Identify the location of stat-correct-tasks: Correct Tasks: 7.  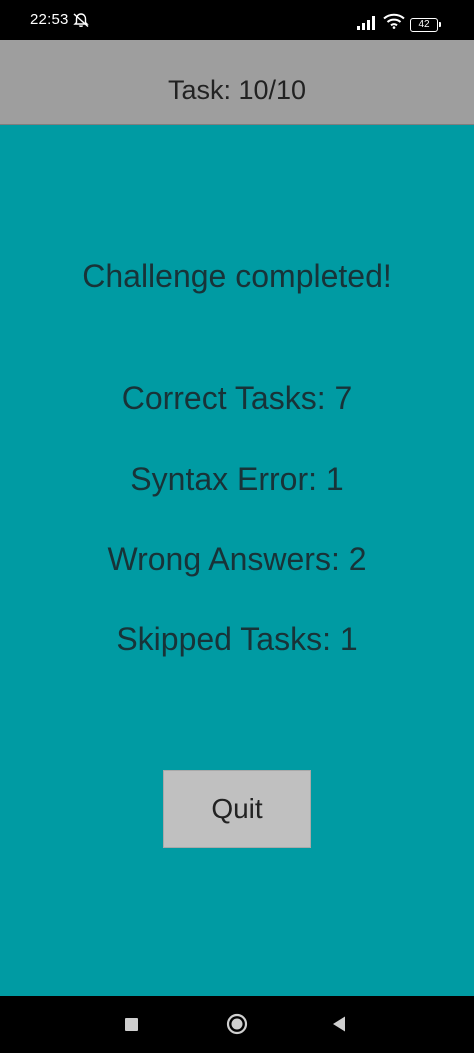
(237, 398).